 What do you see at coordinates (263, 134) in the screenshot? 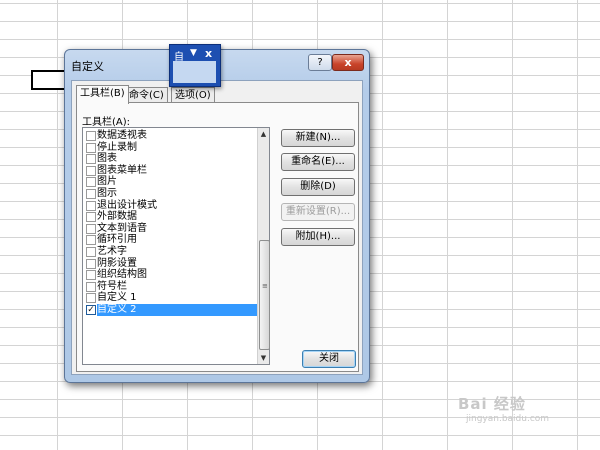
I see `scroll-up-icon: ▲` at bounding box center [263, 134].